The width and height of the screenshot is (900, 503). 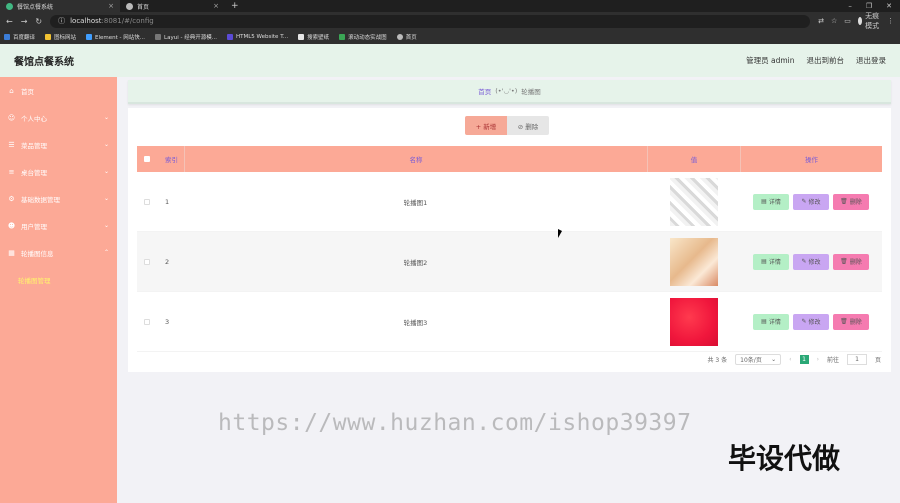 What do you see at coordinates (167, 201) in the screenshot?
I see `row-index: 1` at bounding box center [167, 201].